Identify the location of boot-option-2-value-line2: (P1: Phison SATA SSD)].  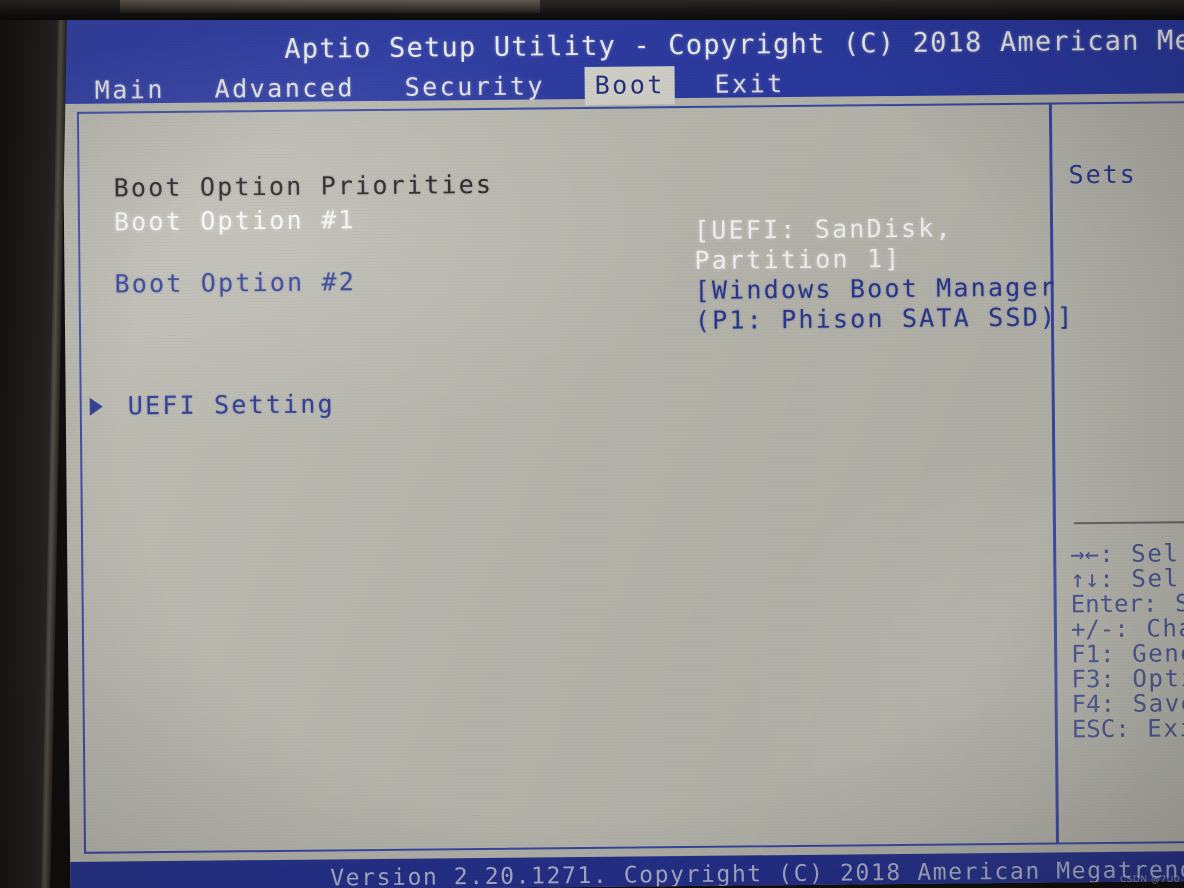
(885, 318).